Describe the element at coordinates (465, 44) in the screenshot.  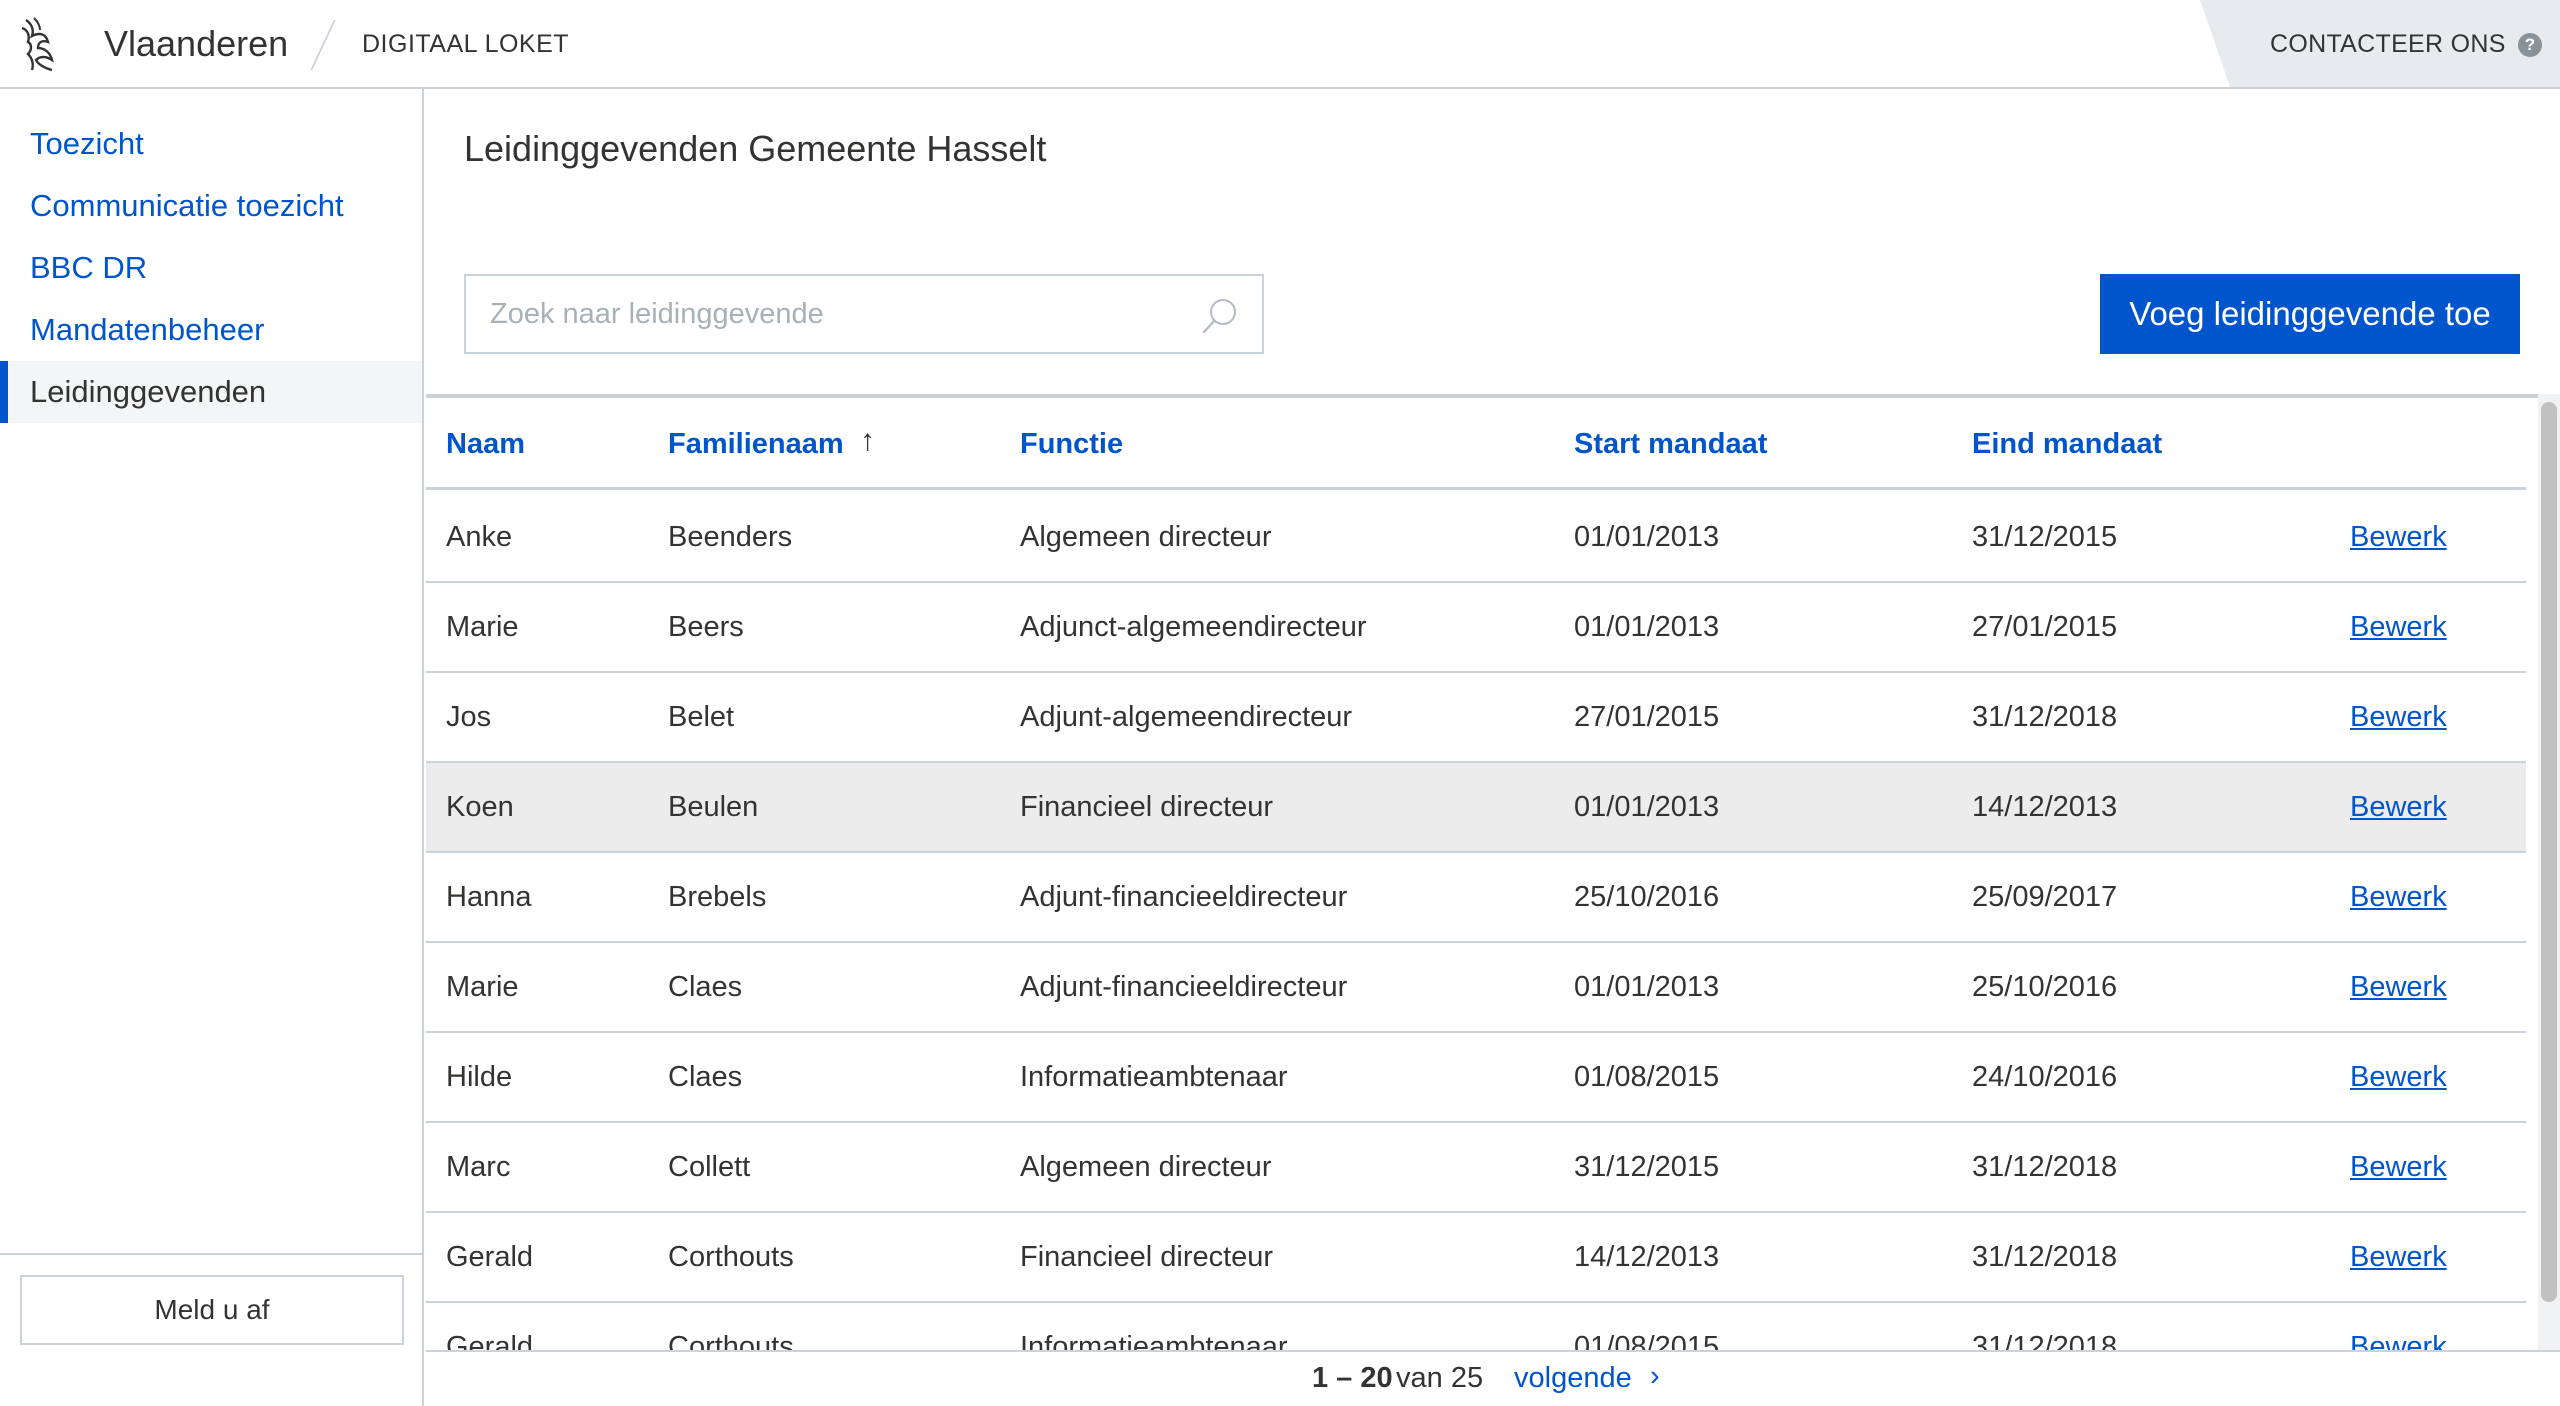
I see `app-name: DIGITAAL LOKET` at that location.